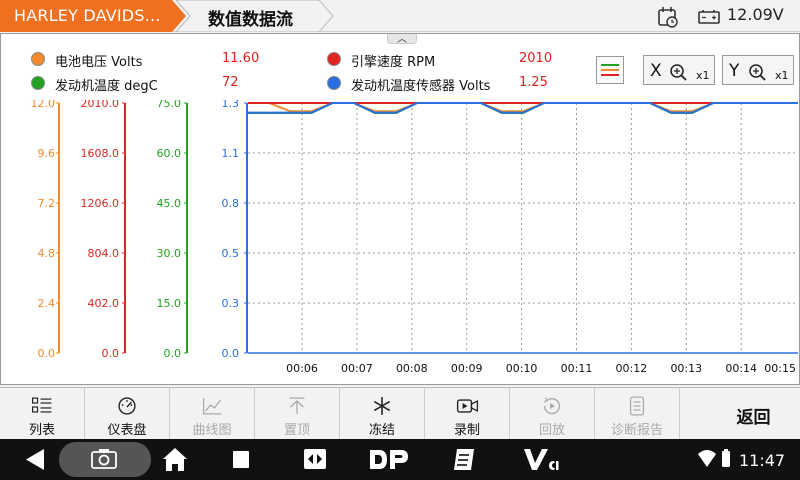 This screenshot has width=800, height=480. Describe the element at coordinates (577, 368) in the screenshot. I see `x-tick-label: 00:11` at that location.